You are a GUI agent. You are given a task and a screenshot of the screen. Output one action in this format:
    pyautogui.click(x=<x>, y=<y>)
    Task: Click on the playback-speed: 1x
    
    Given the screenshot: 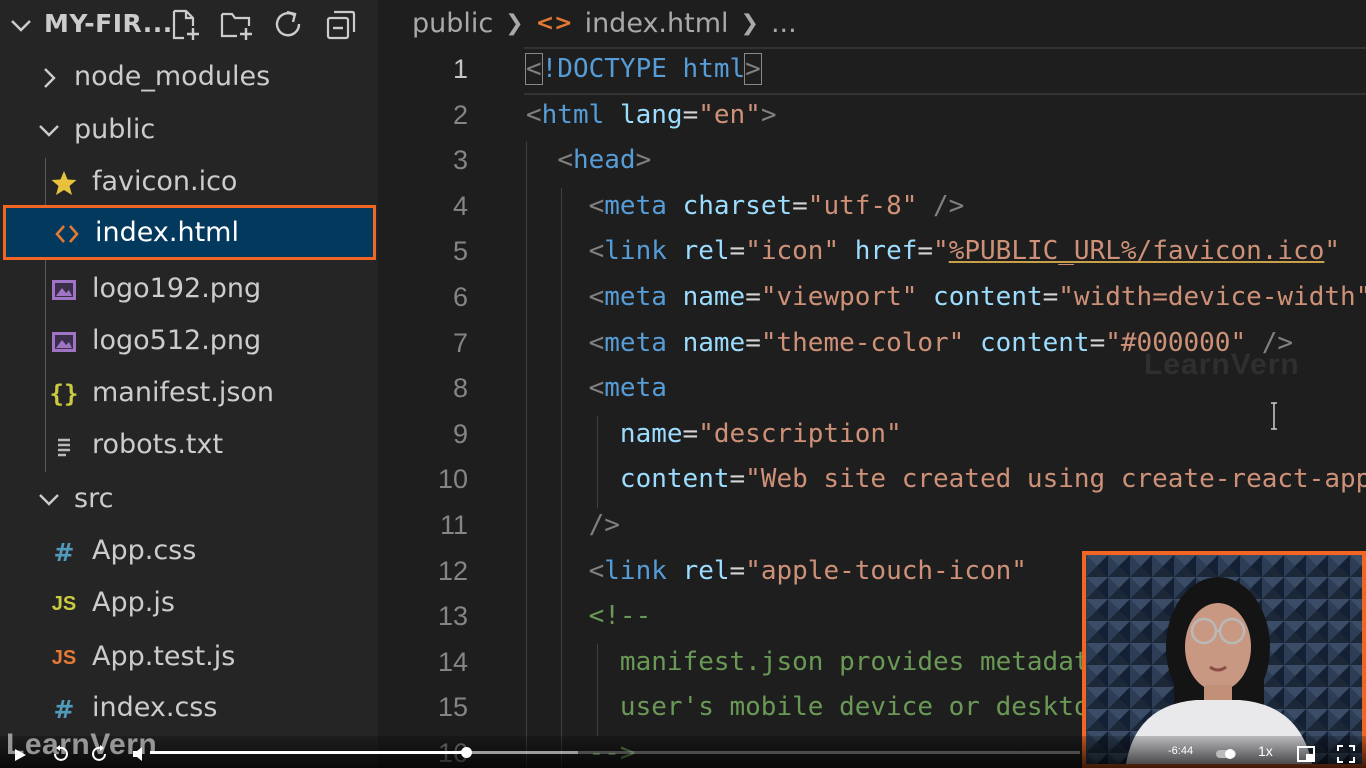 What is the action you would take?
    pyautogui.click(x=1265, y=751)
    